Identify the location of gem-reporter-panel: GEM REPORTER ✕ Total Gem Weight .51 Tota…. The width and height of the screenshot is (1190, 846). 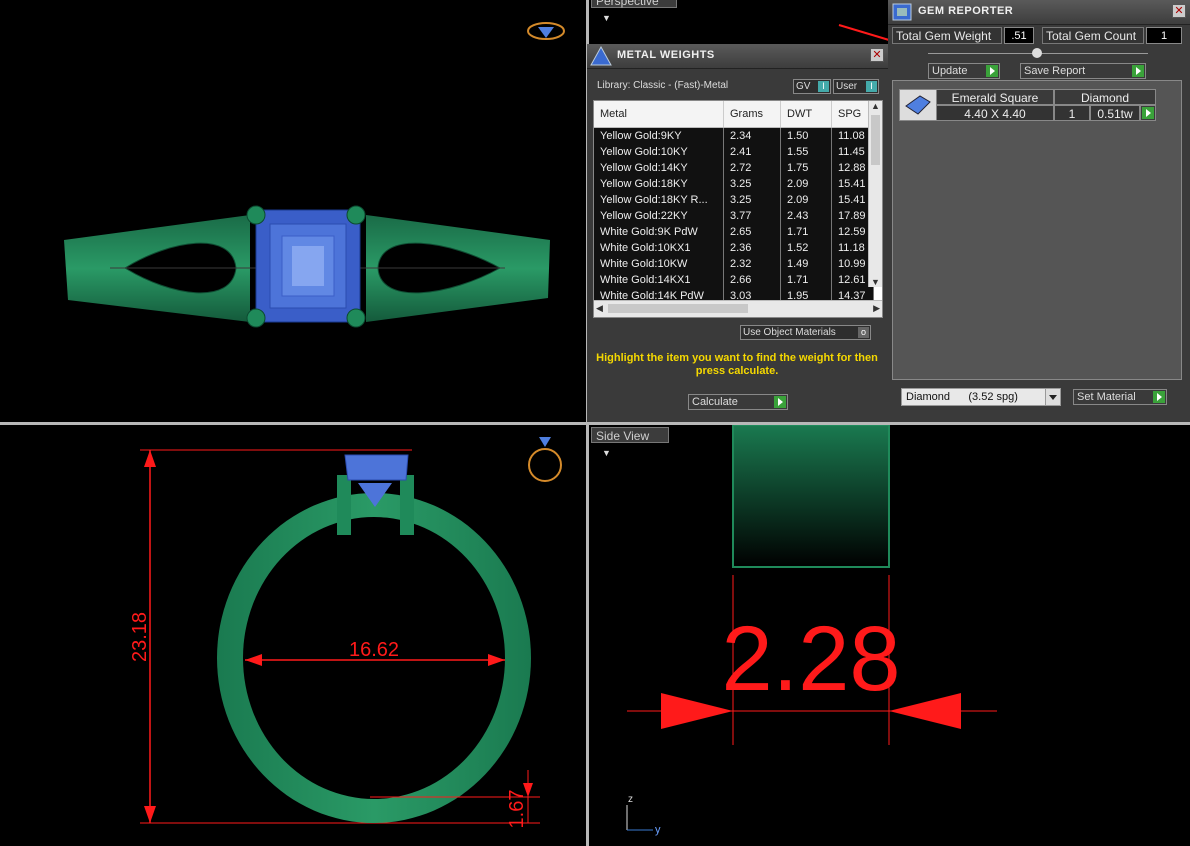
(1039, 211).